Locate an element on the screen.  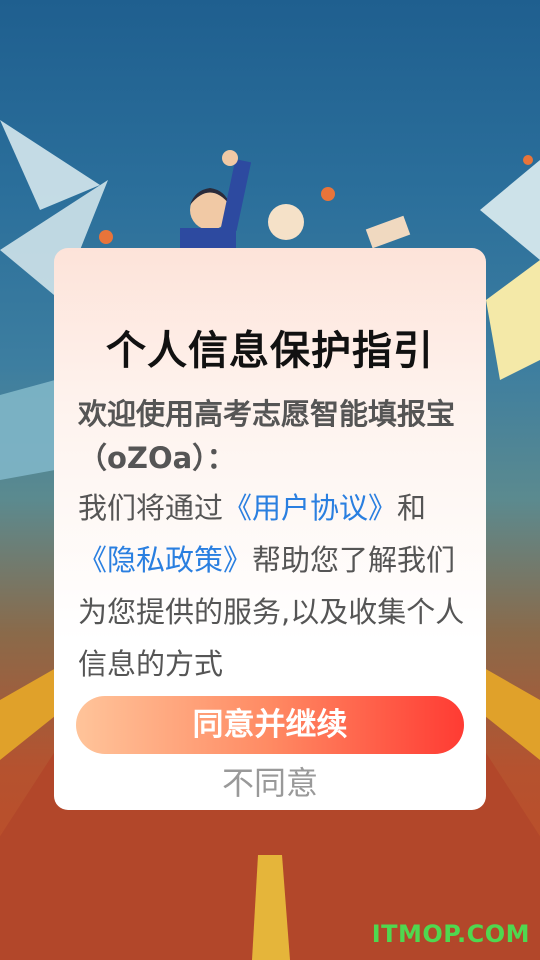
body-prefix: 我们将通过 is located at coordinates (151, 508).